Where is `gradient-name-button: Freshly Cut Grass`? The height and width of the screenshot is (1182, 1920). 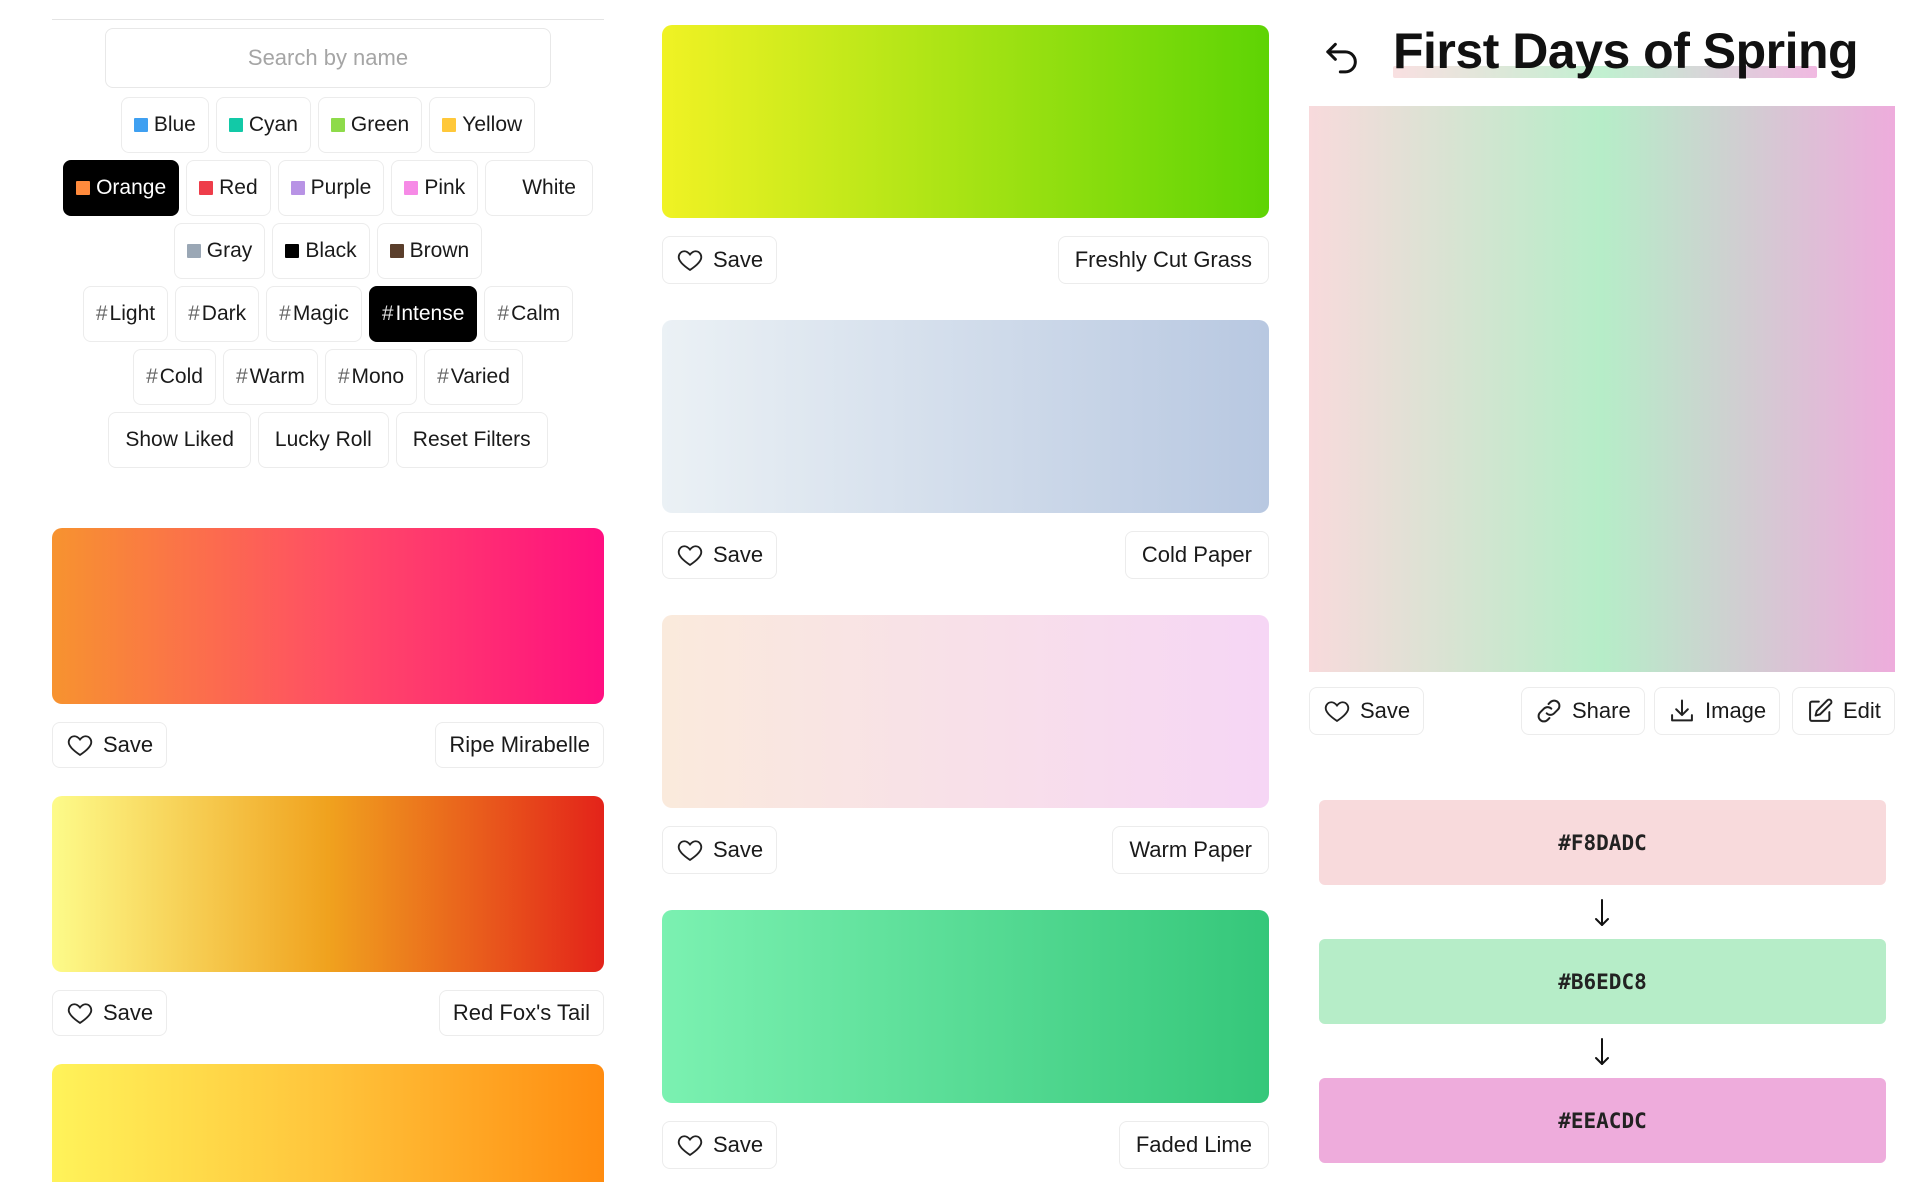
gradient-name-button: Freshly Cut Grass is located at coordinates (1163, 260).